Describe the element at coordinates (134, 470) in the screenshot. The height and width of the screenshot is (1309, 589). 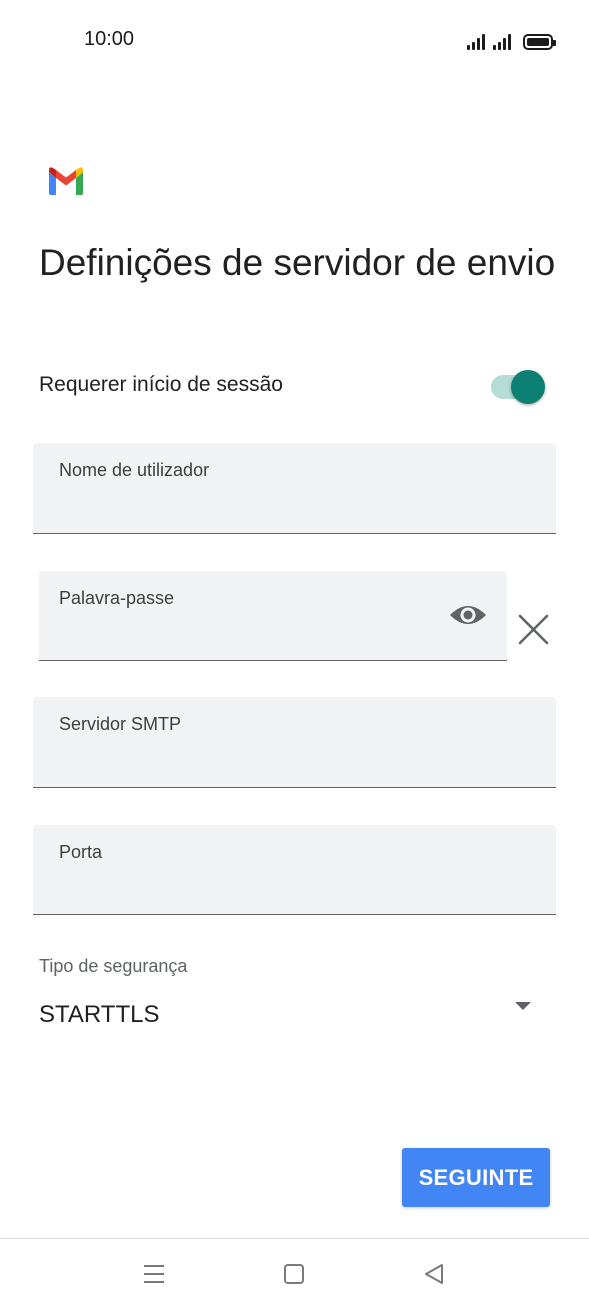
I see `username-label: Nome de utilizador` at that location.